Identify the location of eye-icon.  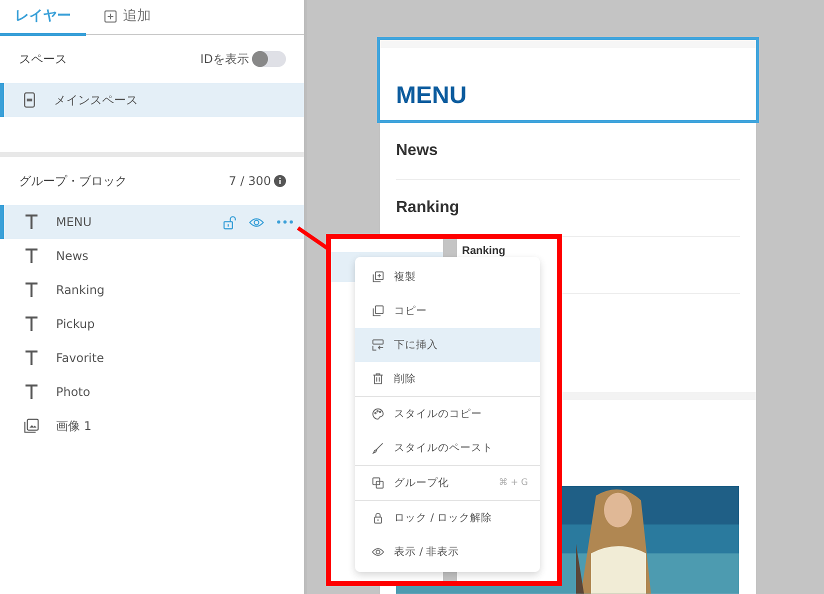
(378, 552).